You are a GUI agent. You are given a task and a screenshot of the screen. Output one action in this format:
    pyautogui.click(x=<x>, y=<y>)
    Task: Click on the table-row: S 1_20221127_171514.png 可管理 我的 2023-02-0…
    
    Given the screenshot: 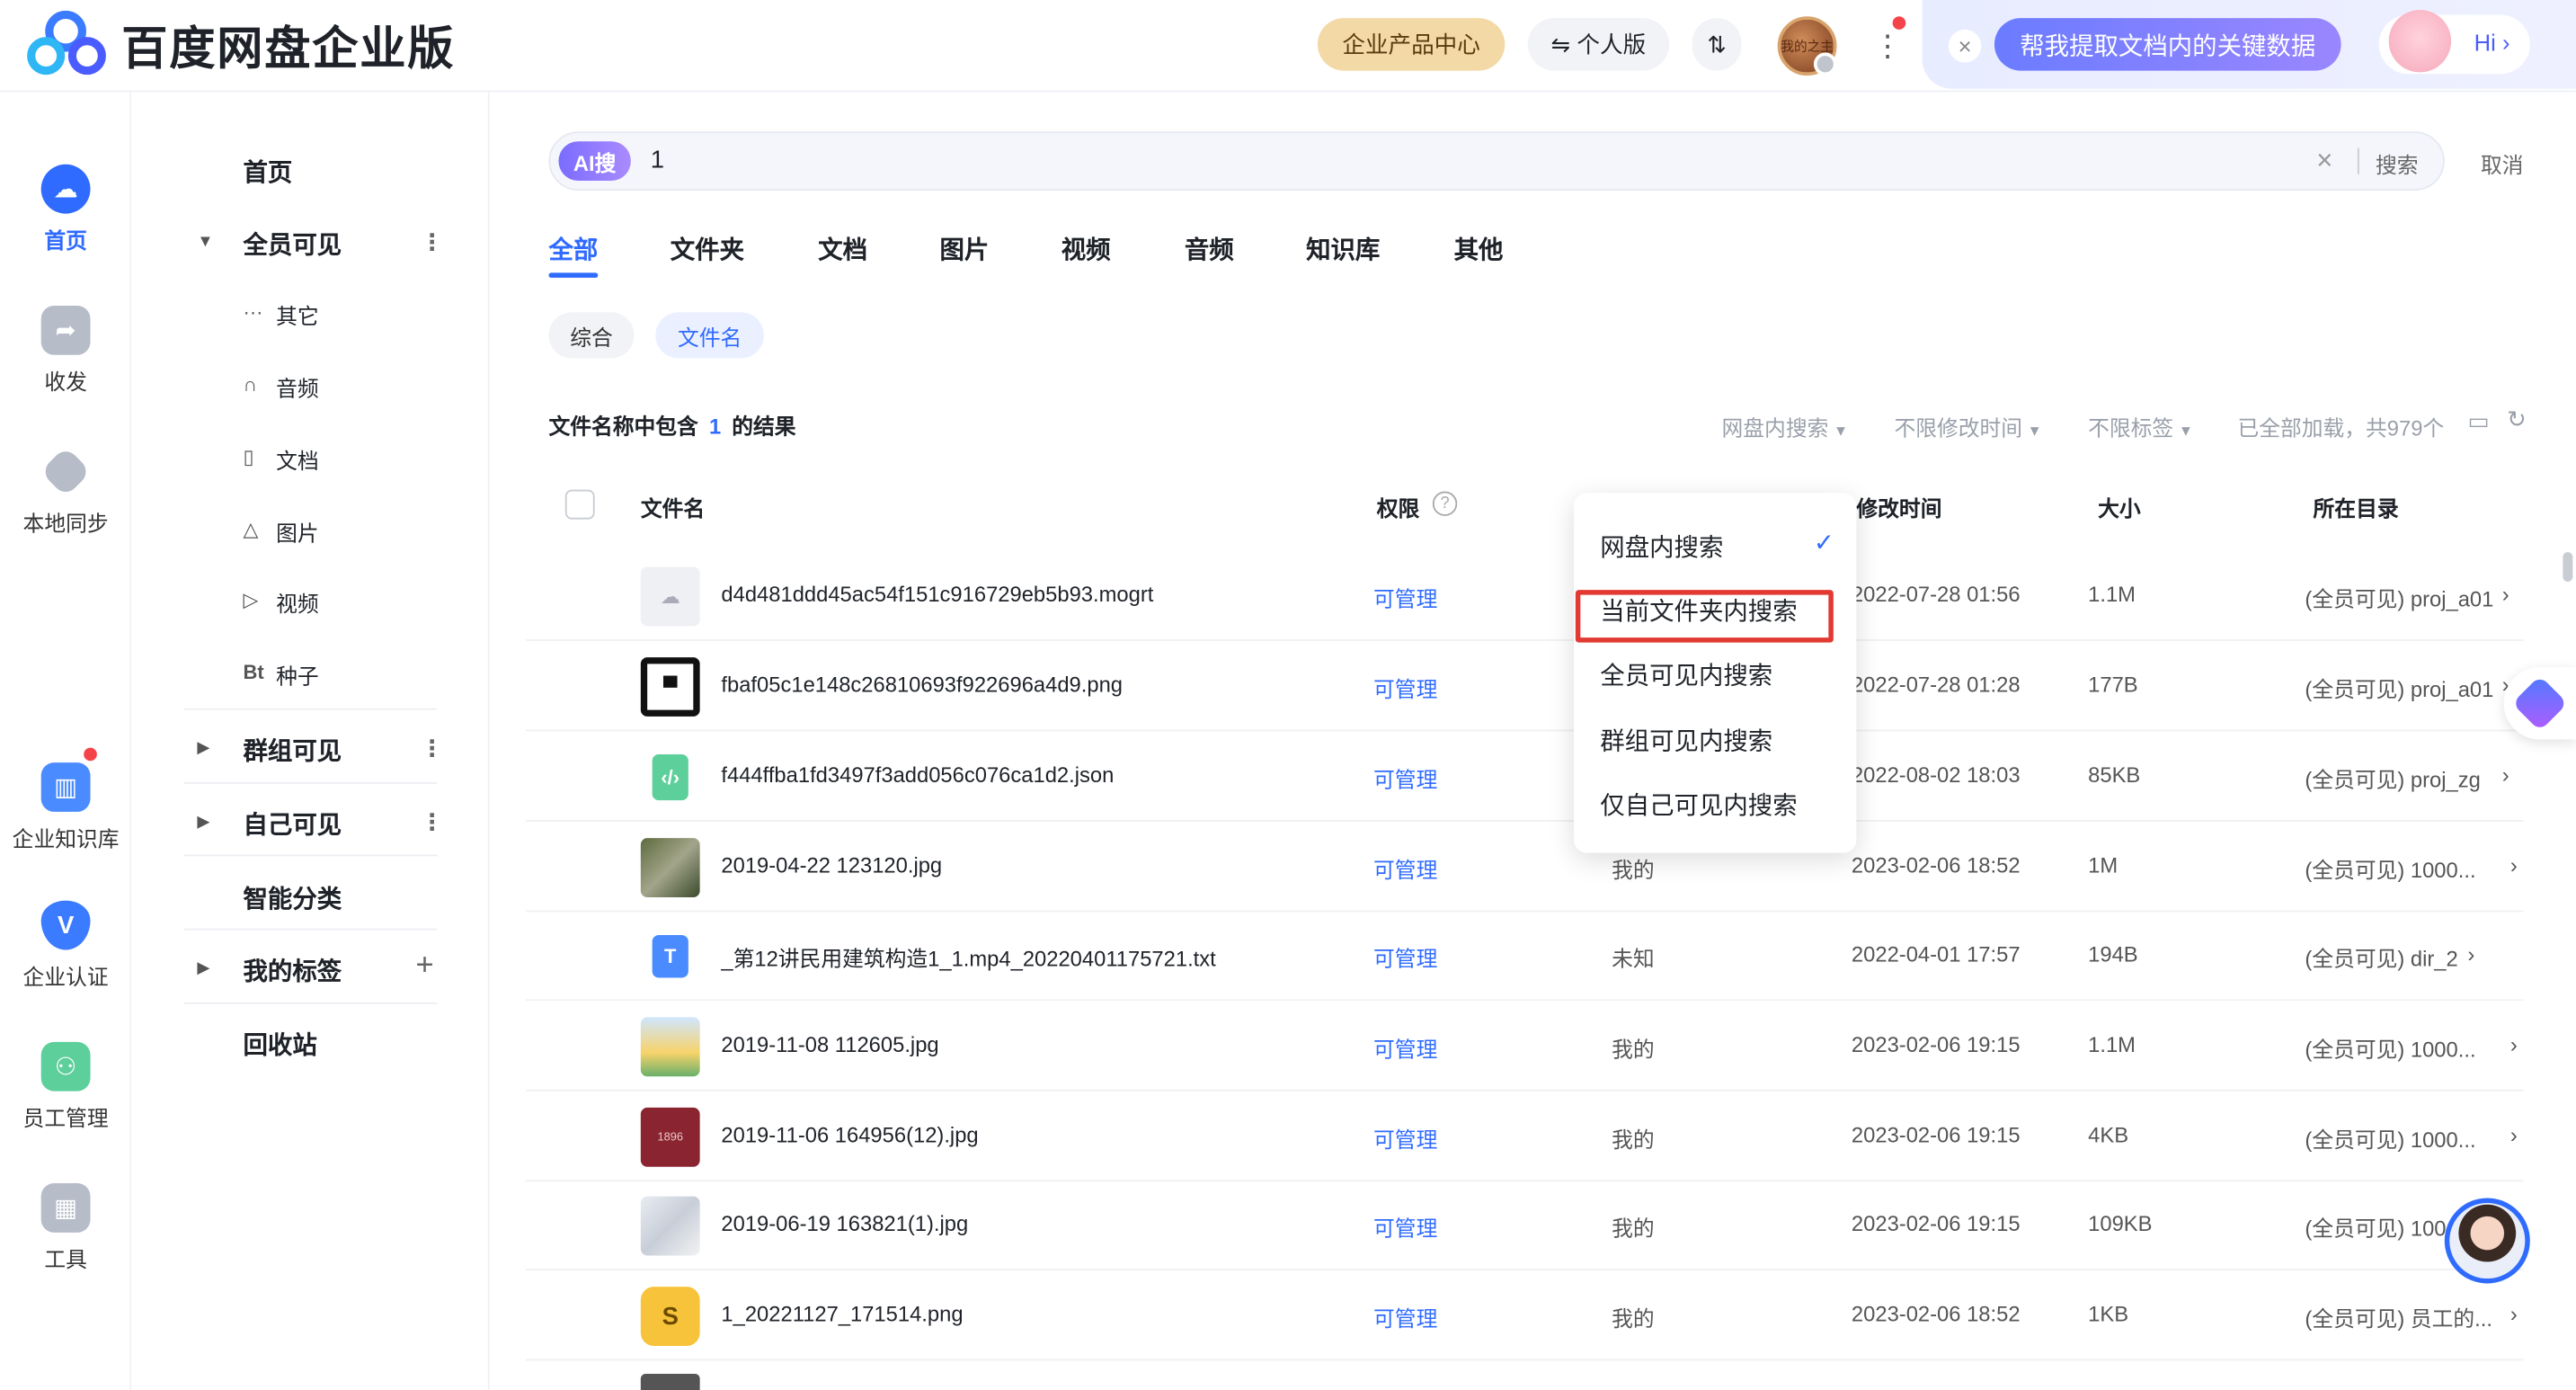 What is the action you would take?
    pyautogui.click(x=1524, y=1315)
    